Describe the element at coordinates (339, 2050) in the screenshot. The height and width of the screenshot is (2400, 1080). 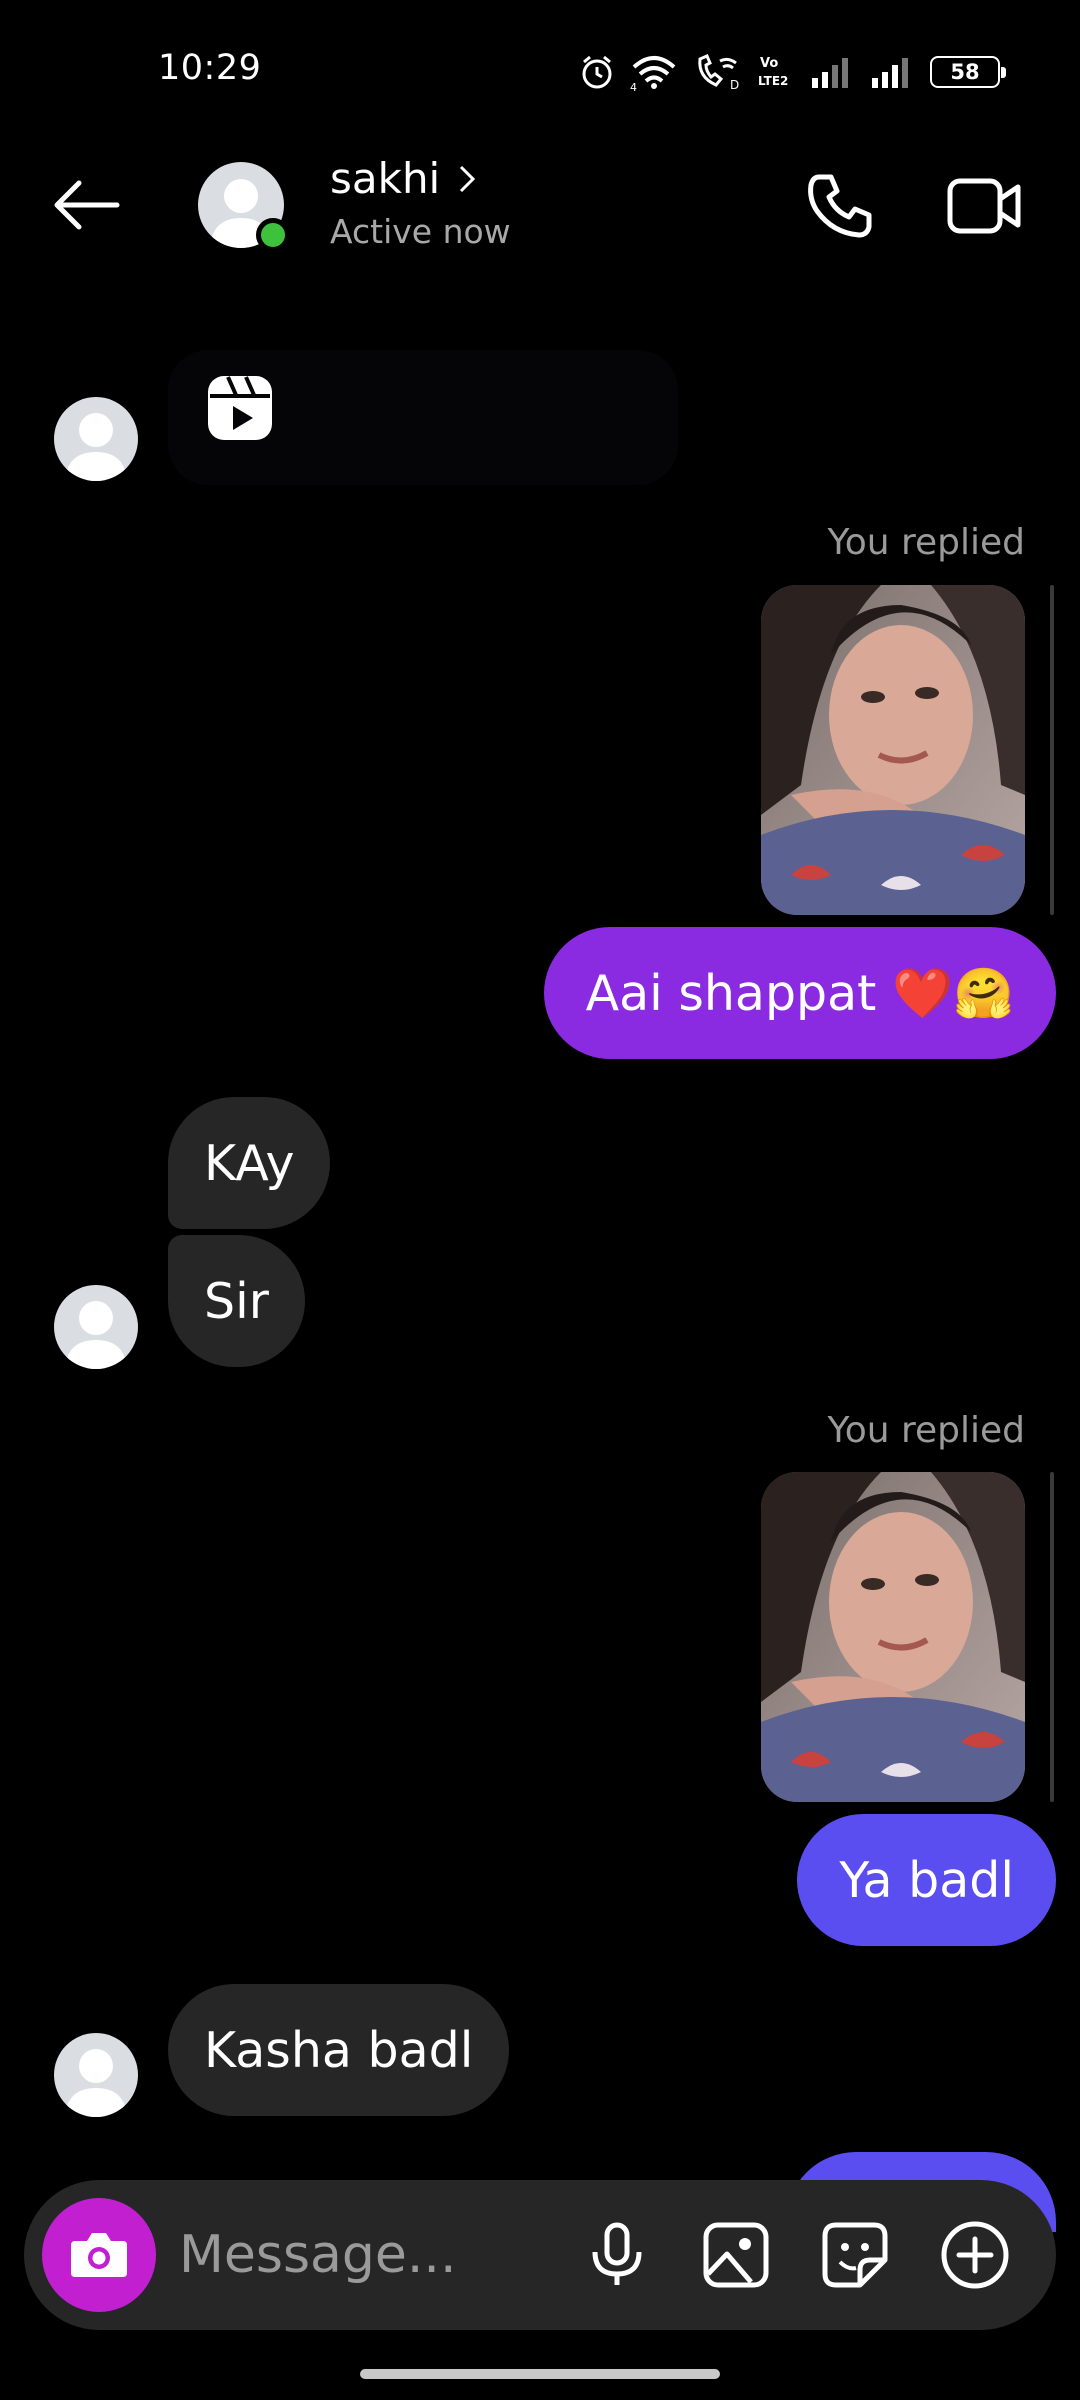
I see `incoming-message: Kasha badl` at that location.